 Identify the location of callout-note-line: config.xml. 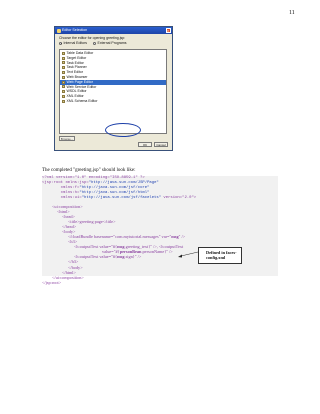
(216, 257).